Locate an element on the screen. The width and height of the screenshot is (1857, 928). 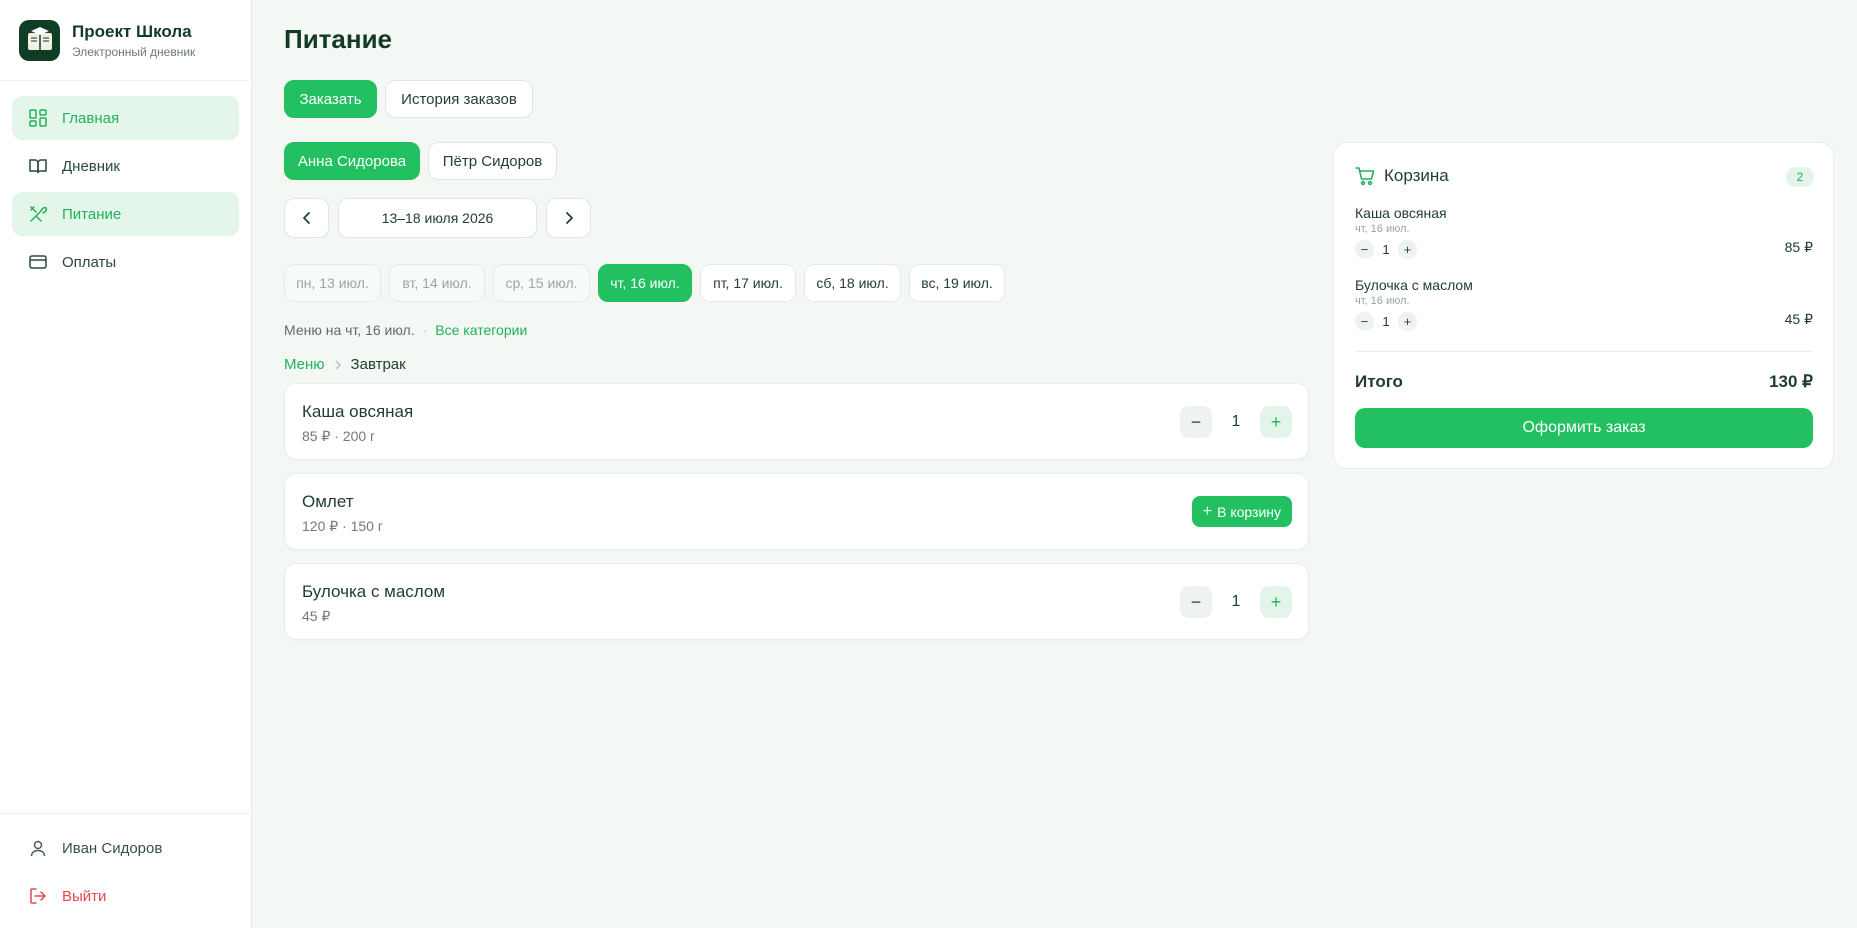
book-icon is located at coordinates (38, 166).